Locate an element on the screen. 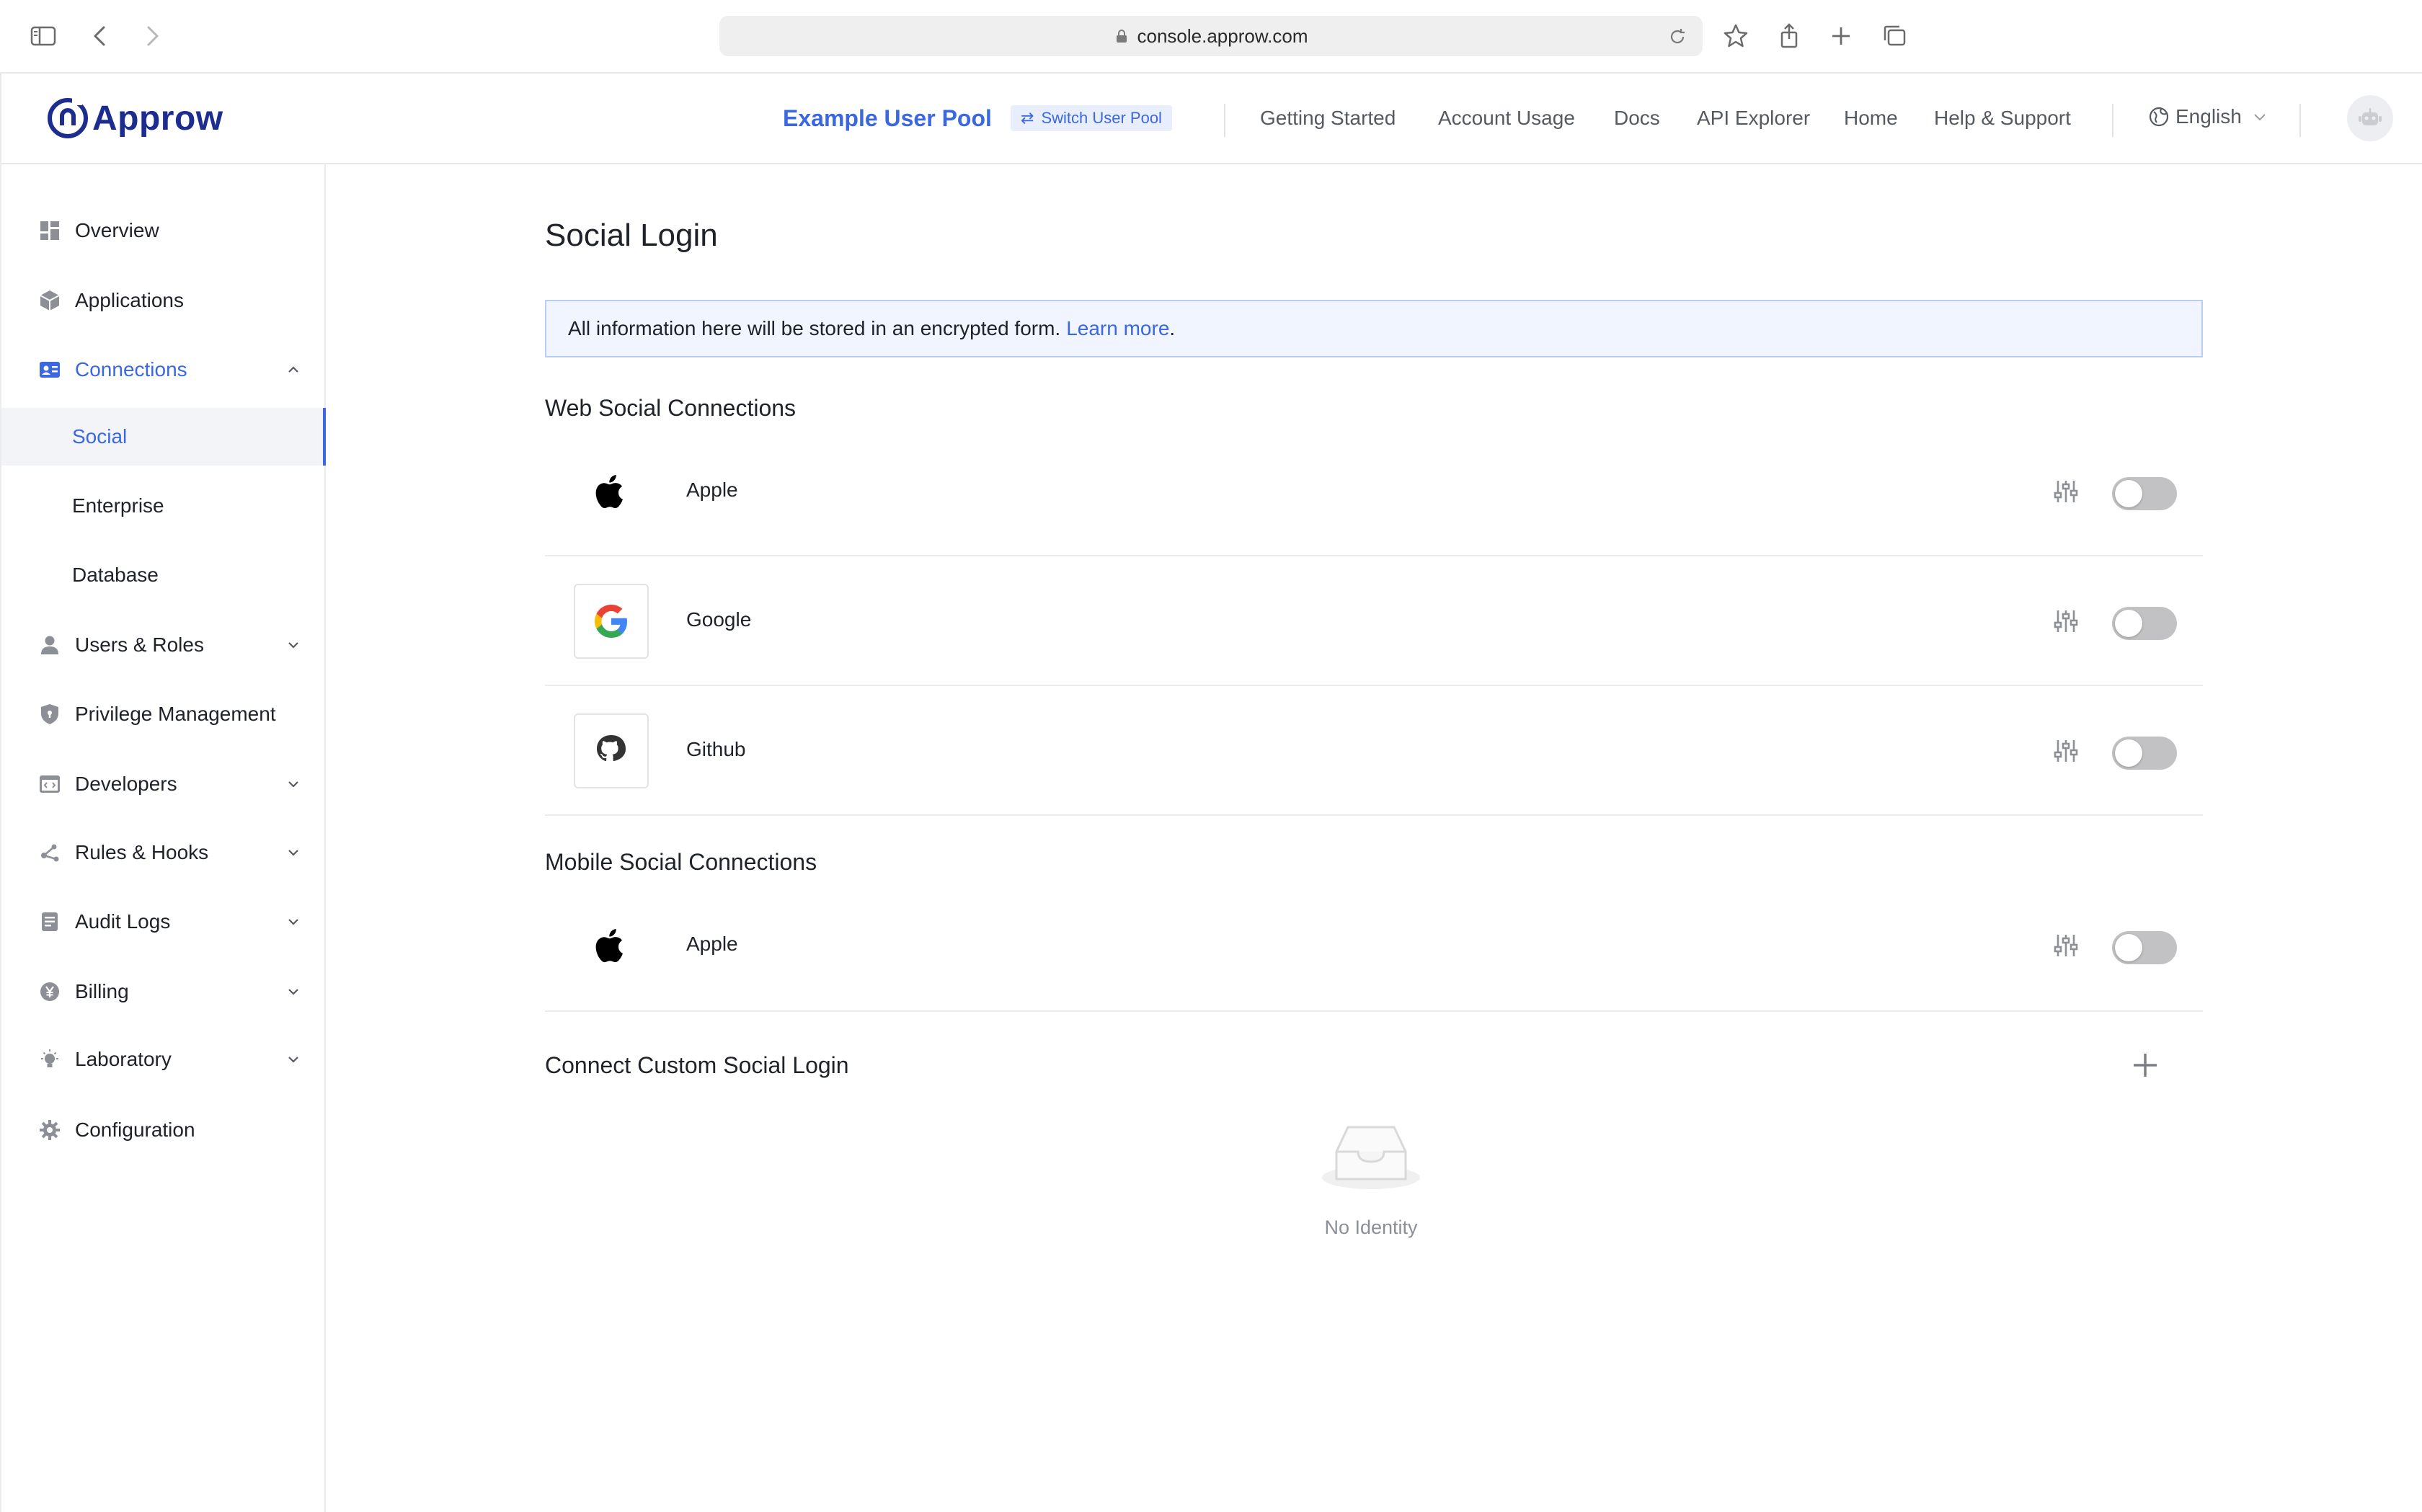 The width and height of the screenshot is (2422, 1512). language-selector: English is located at coordinates (2211, 117).